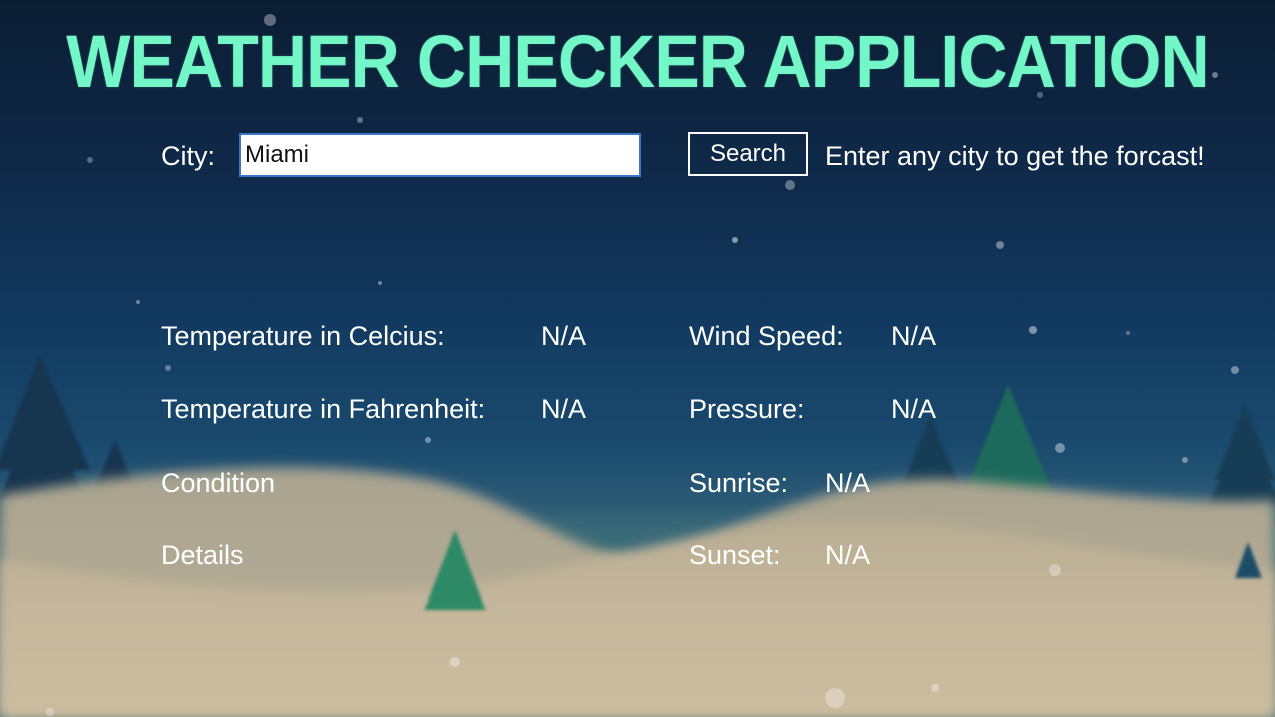 The image size is (1275, 717). I want to click on temp-celsius-value: N/A, so click(564, 336).